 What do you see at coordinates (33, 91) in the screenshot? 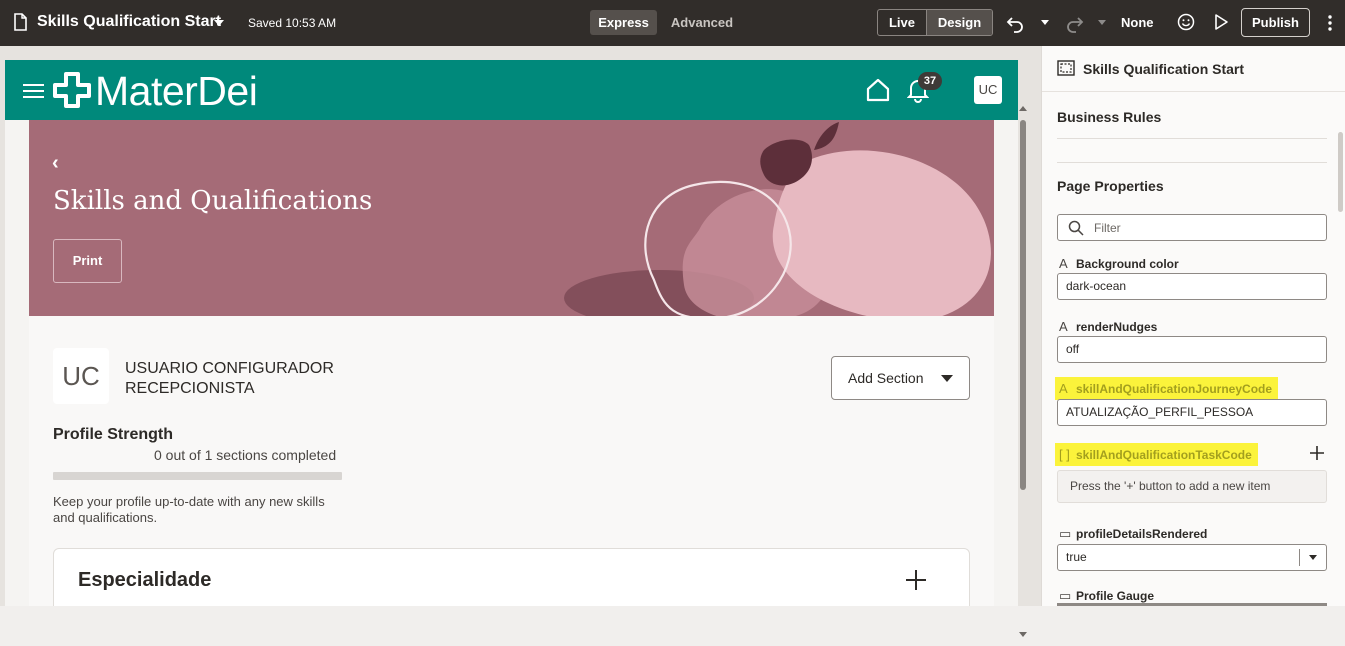
I see `hamburger-icon` at bounding box center [33, 91].